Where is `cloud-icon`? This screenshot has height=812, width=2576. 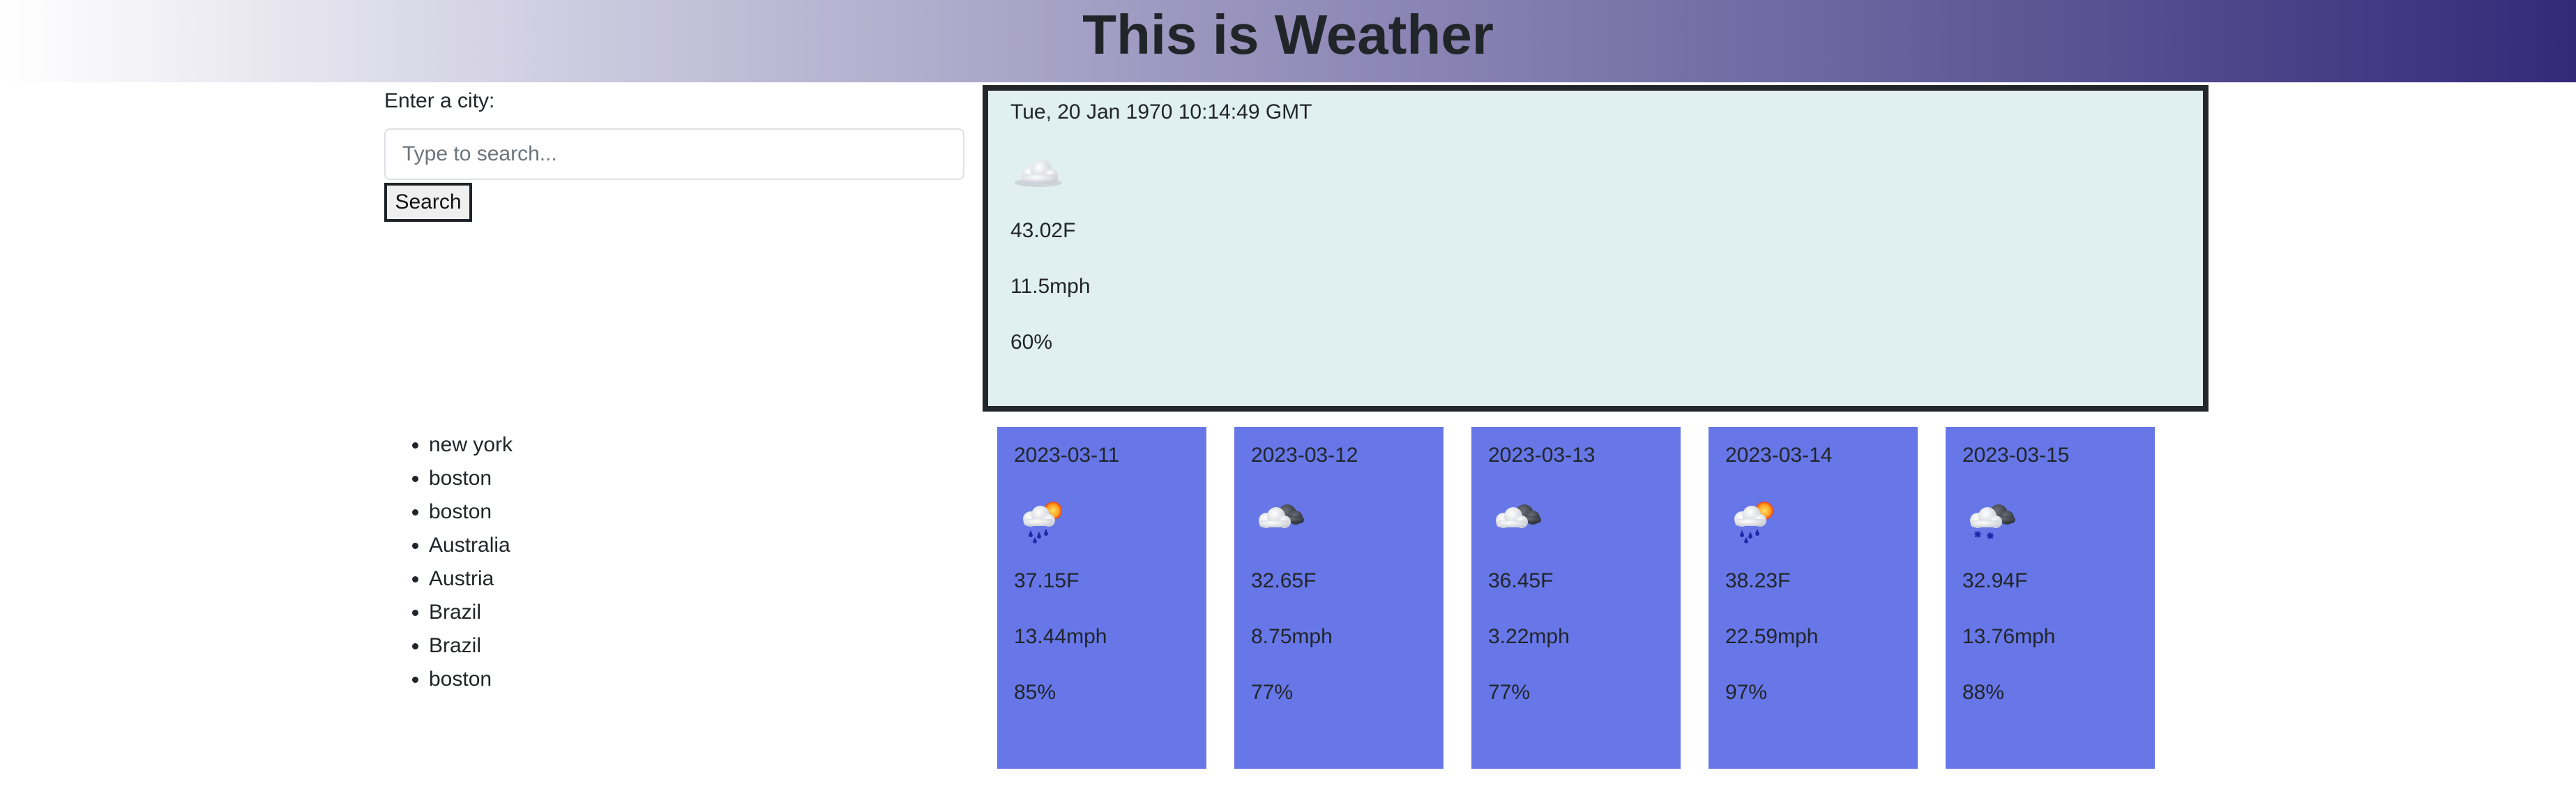 cloud-icon is located at coordinates (1038, 173).